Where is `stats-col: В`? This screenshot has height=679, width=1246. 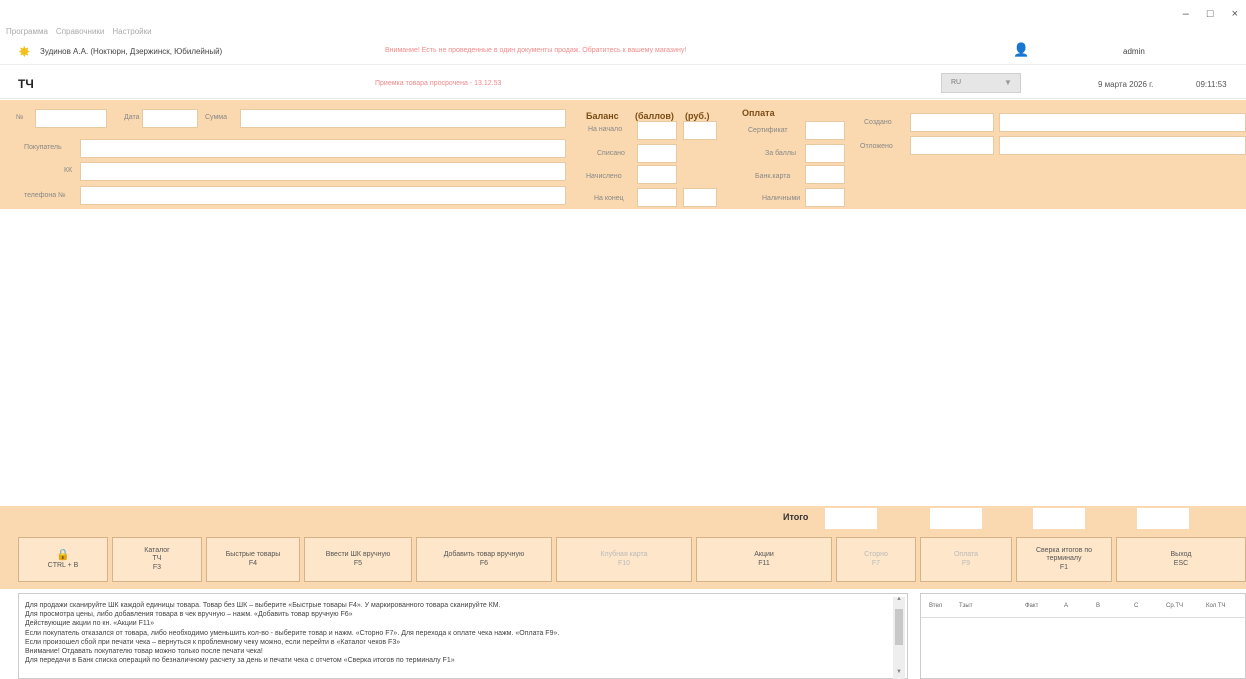
stats-col: В is located at coordinates (1098, 606).